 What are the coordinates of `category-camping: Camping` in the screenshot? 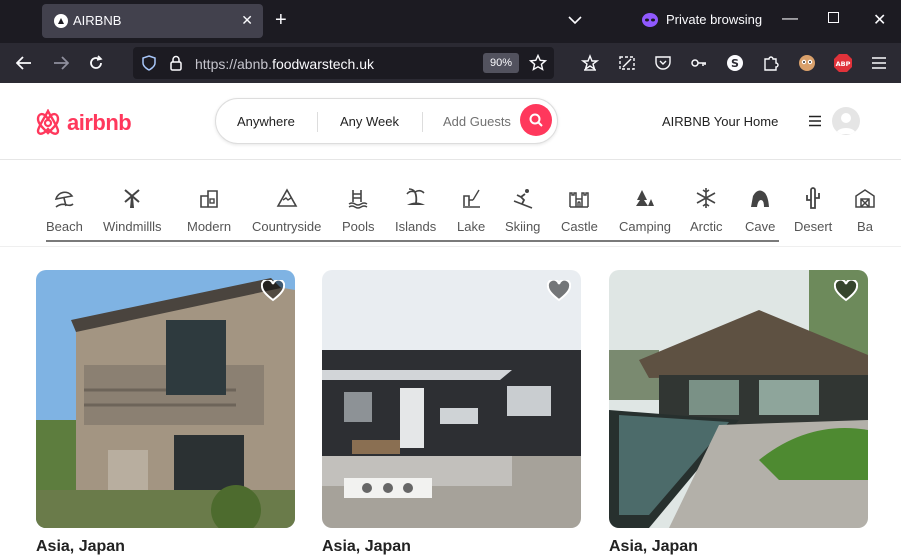 It's located at (645, 209).